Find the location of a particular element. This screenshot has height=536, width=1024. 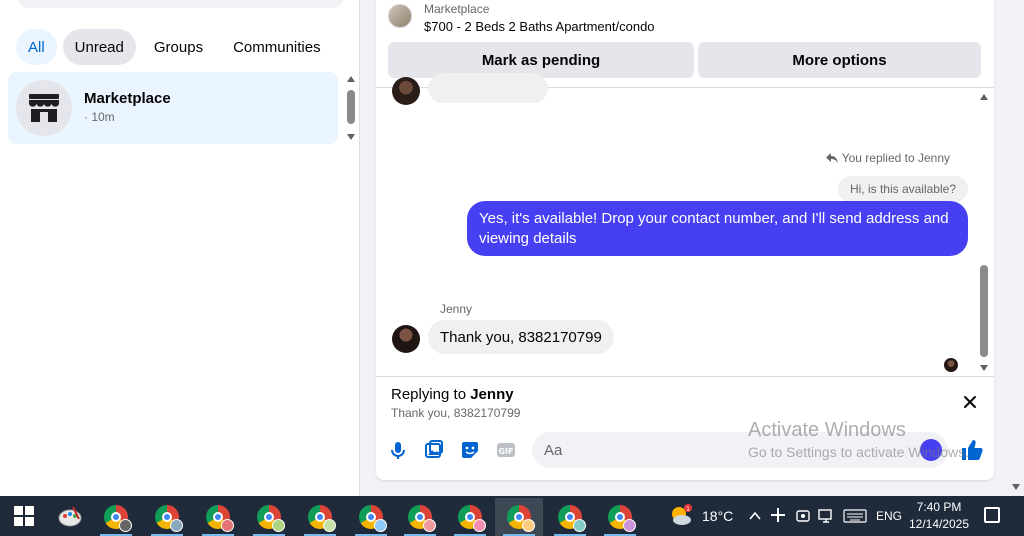

svg-text: GIF is located at coordinates (505, 451).